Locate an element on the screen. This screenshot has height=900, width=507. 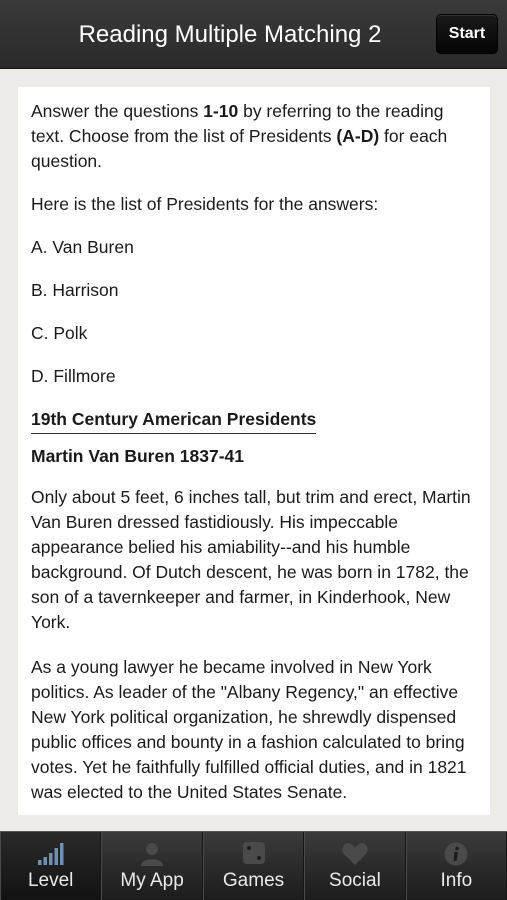
start-button: Start is located at coordinates (467, 34).